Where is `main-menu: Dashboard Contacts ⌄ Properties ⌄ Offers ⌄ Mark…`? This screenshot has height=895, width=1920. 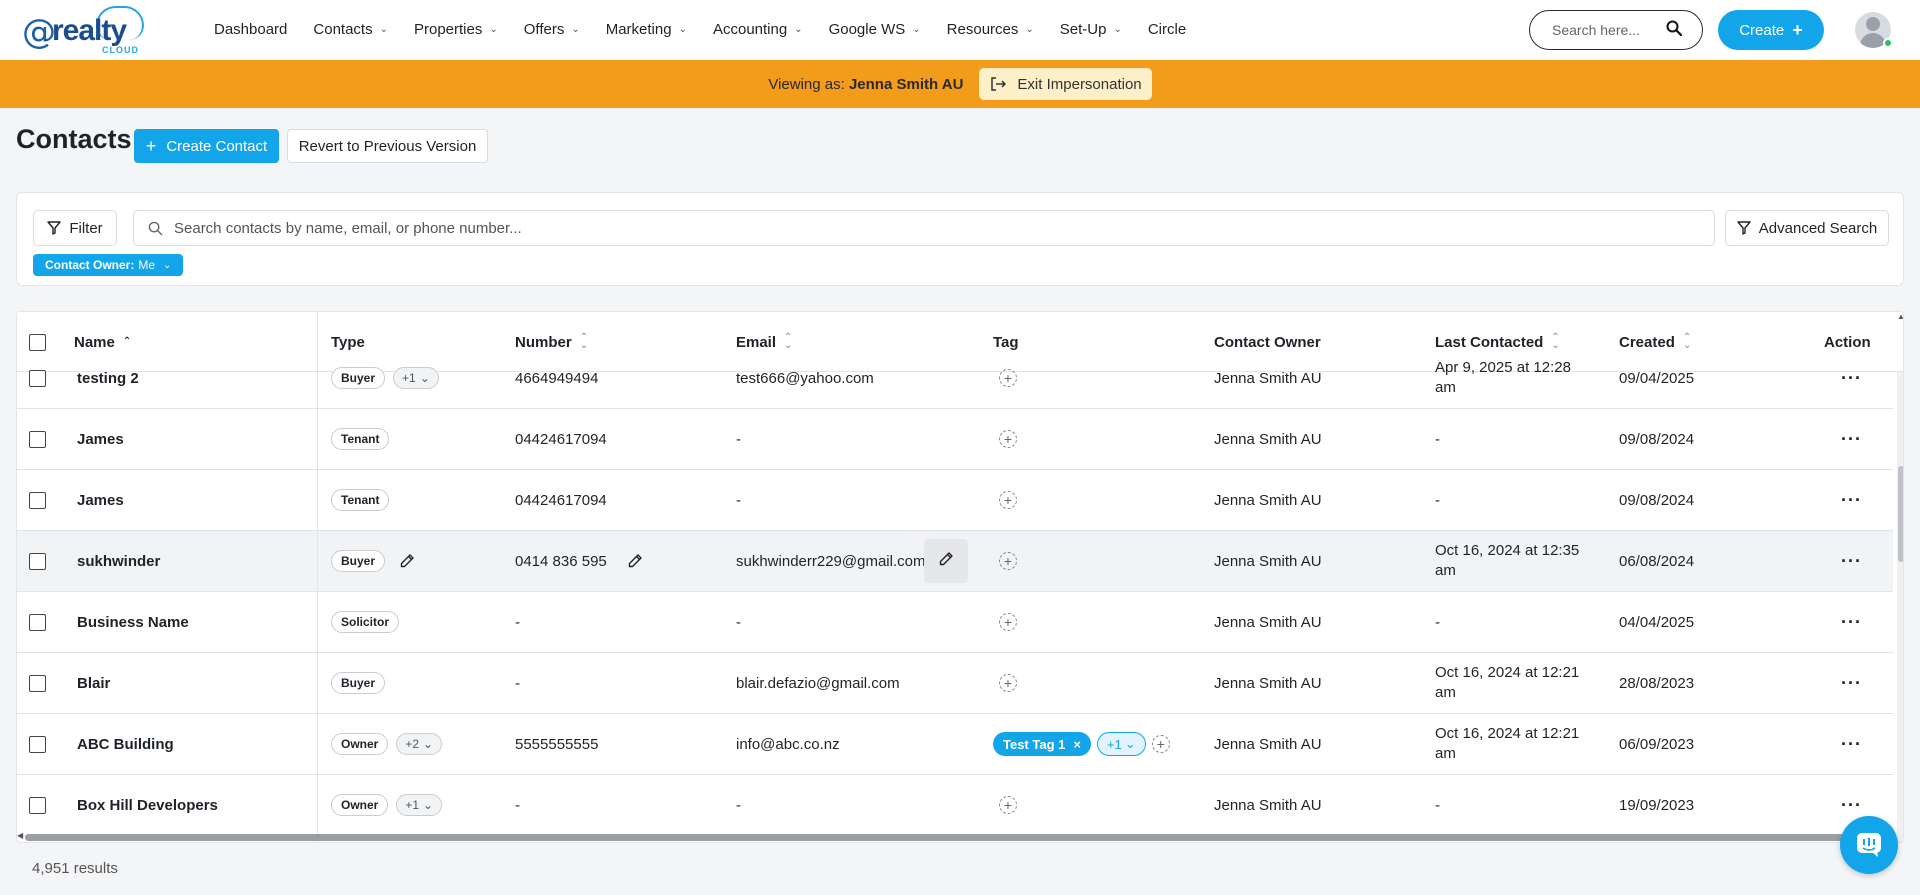 main-menu: Dashboard Contacts ⌄ Properties ⌄ Offers ⌄ Mark… is located at coordinates (713, 29).